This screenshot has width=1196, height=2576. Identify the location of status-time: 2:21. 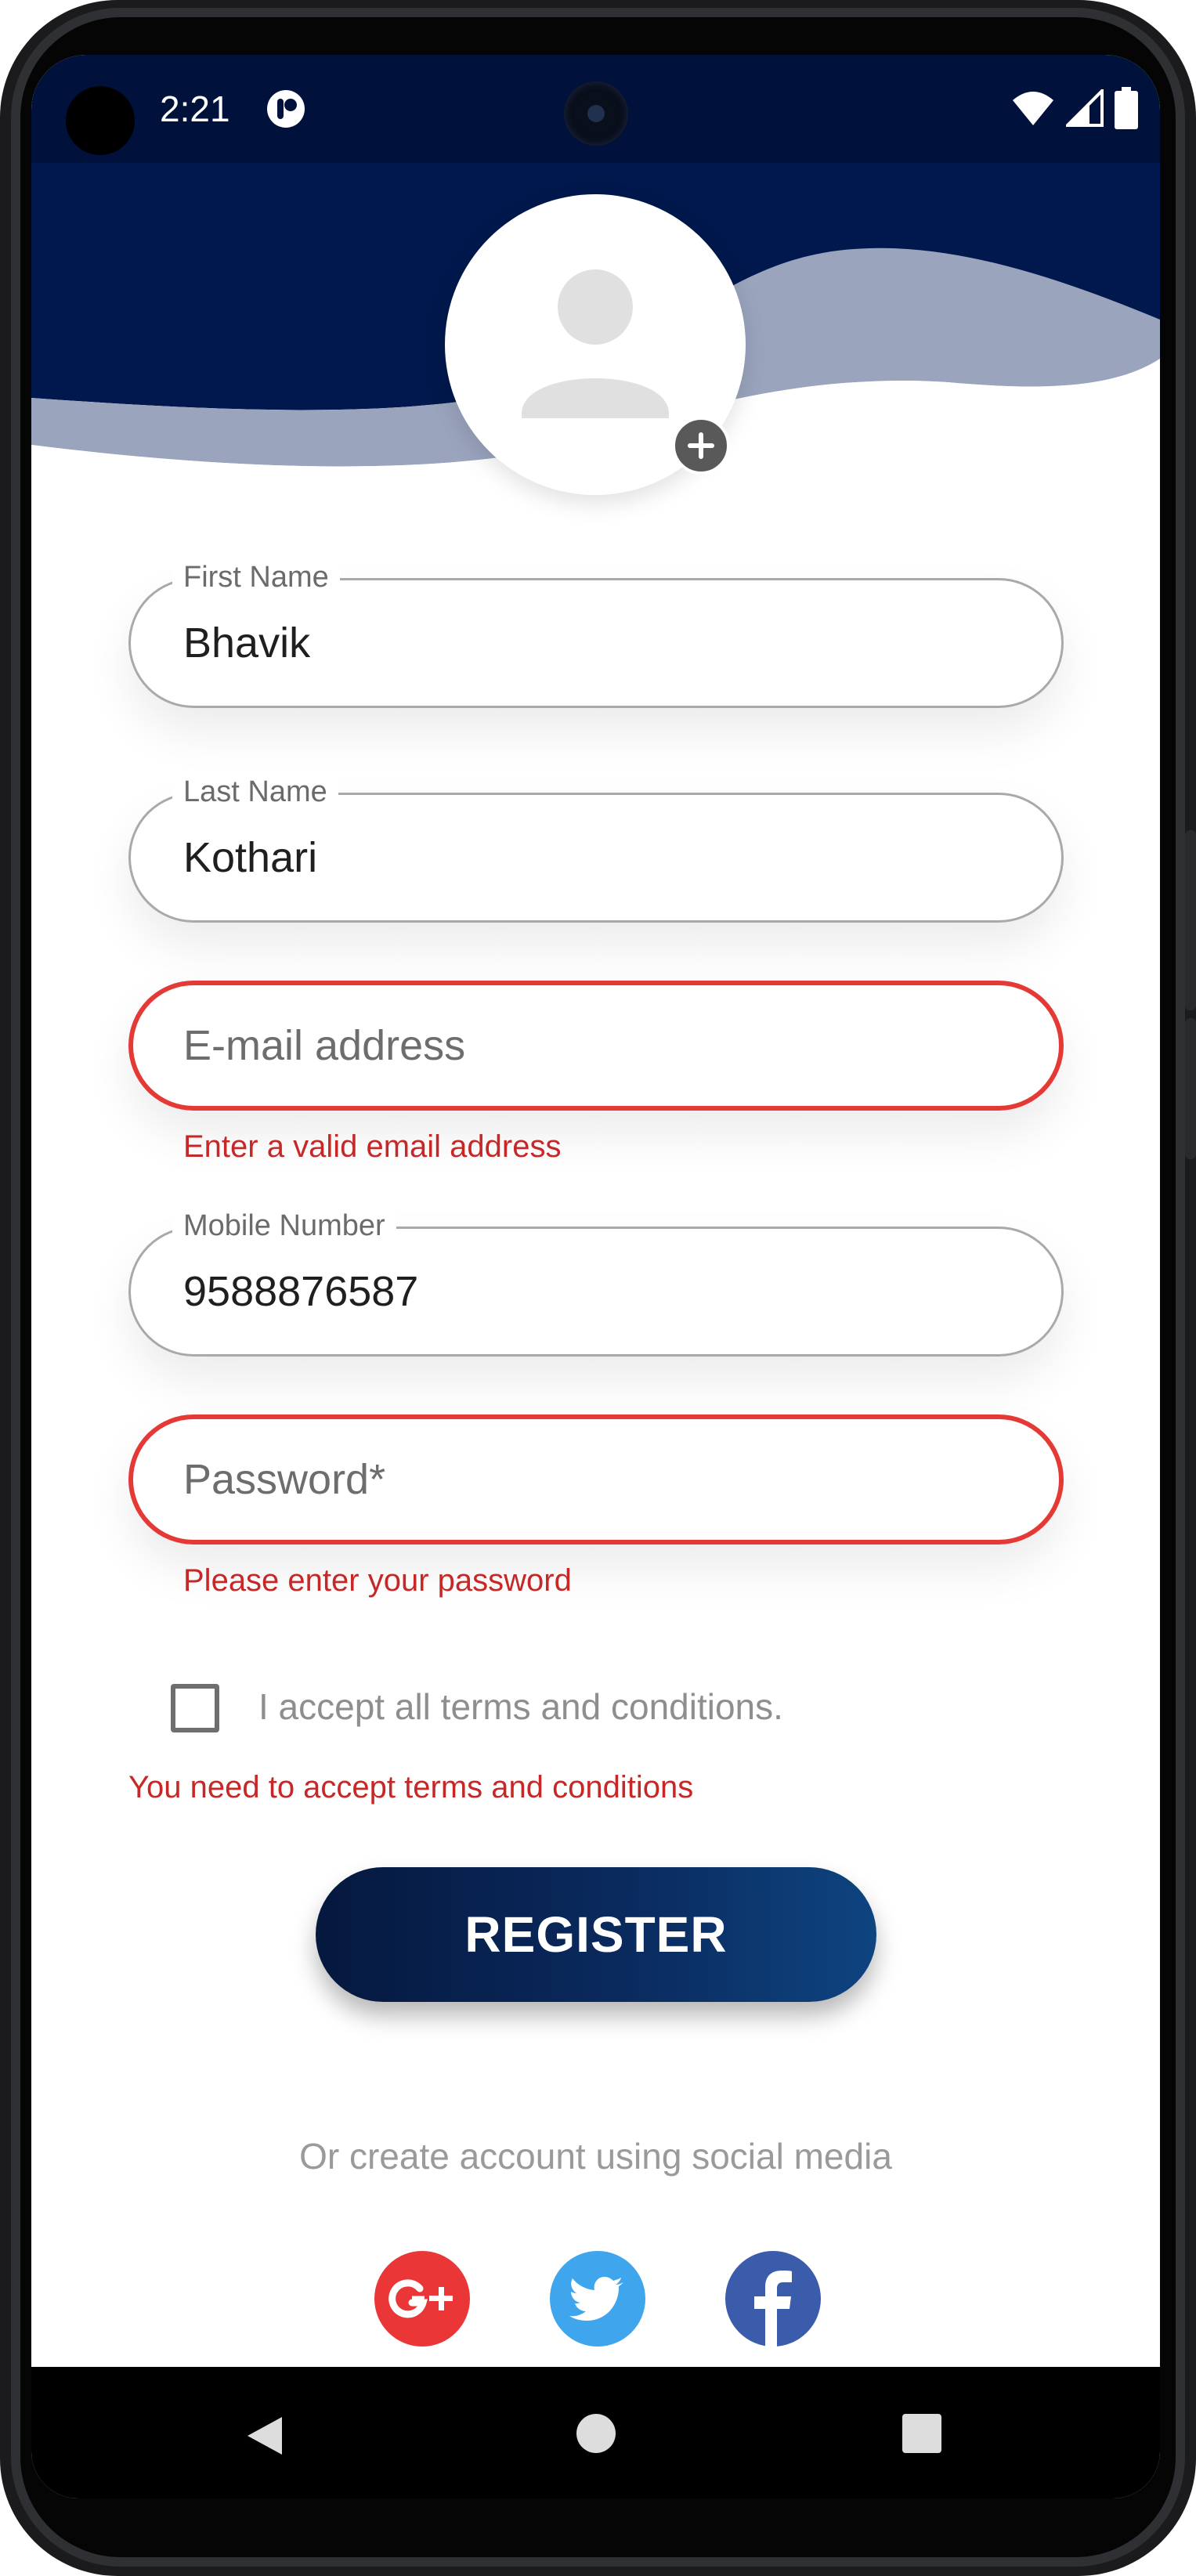
(195, 109).